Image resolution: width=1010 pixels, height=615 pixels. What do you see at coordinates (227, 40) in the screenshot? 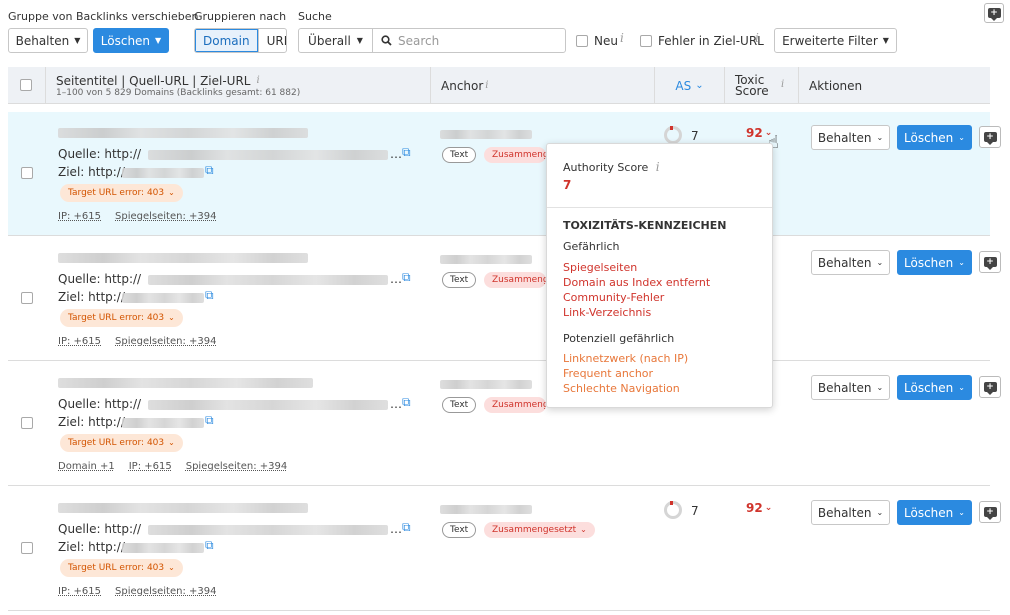
I see `group-domain-option: Domain` at bounding box center [227, 40].